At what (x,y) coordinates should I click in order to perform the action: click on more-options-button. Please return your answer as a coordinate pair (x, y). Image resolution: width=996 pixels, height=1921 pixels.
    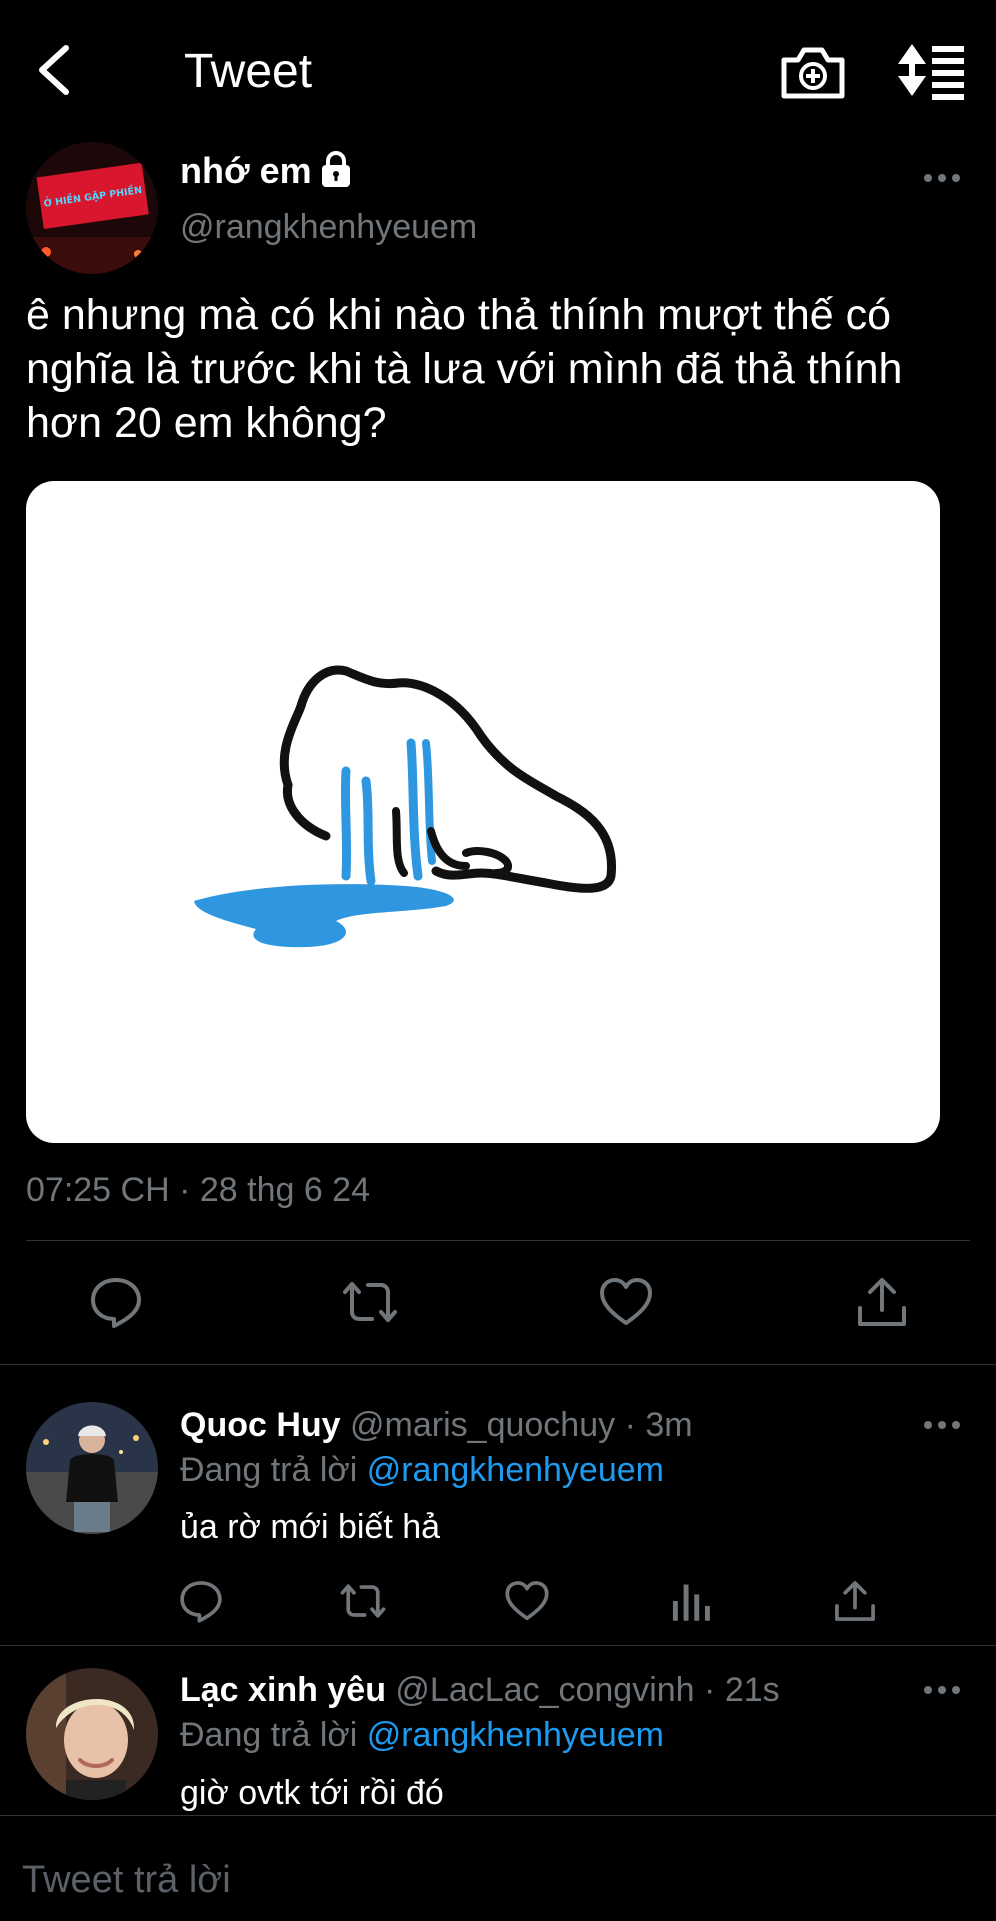
    Looking at the image, I should click on (942, 178).